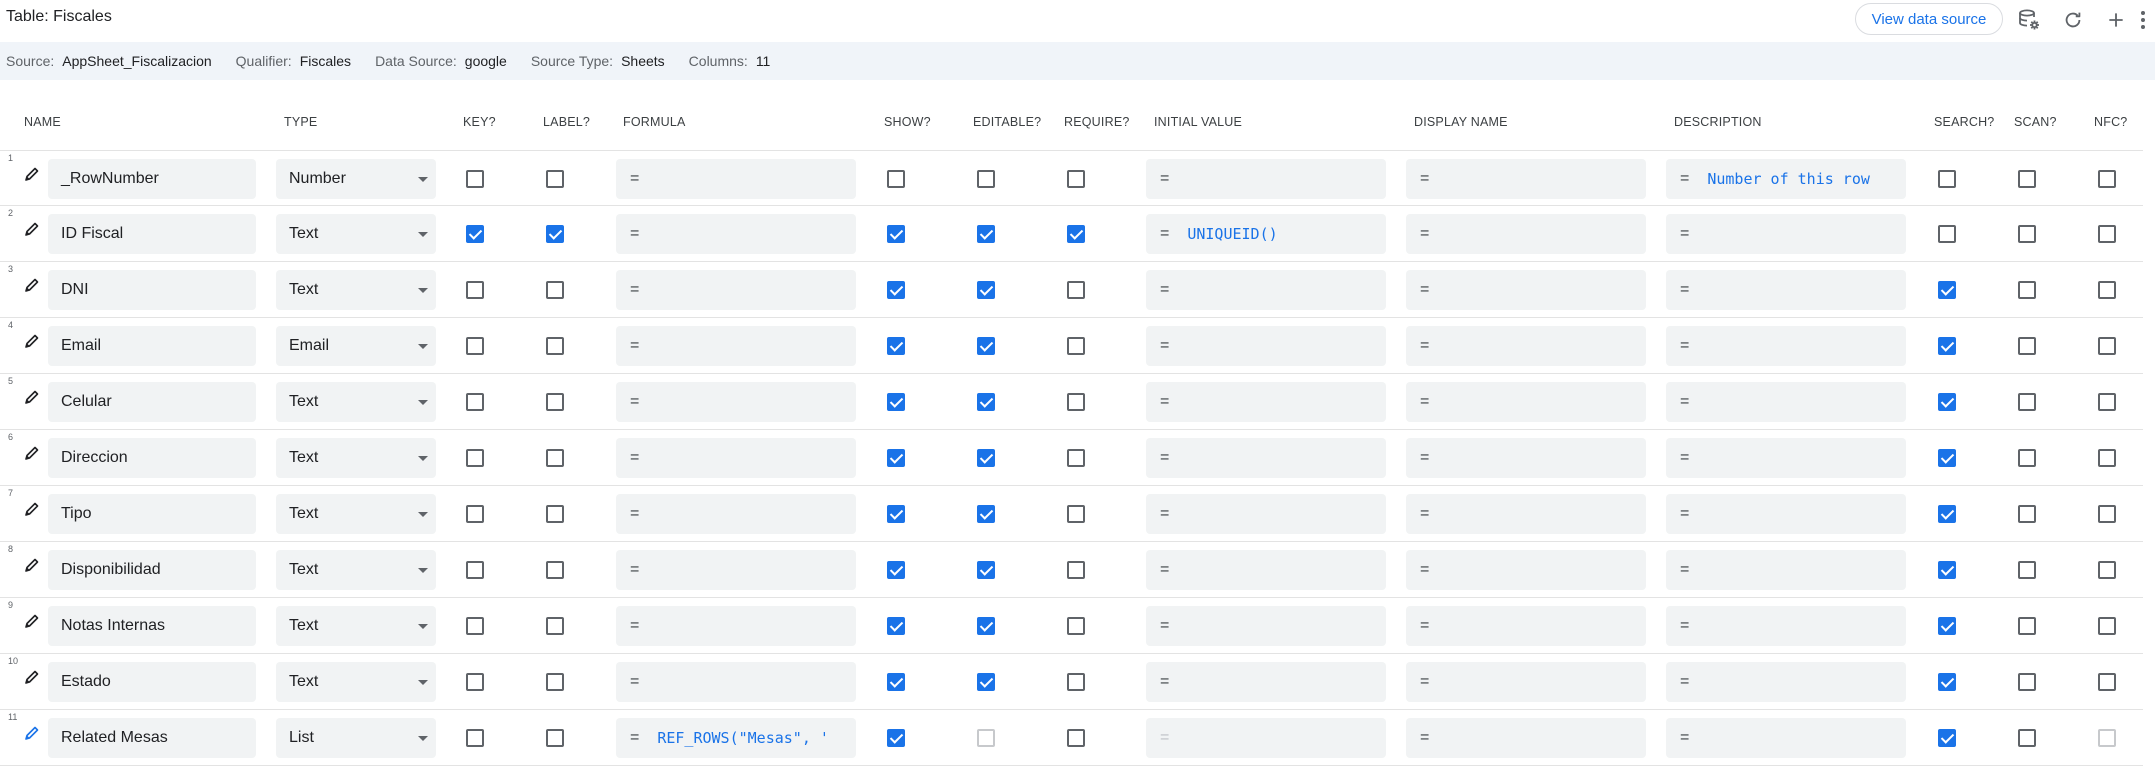 The height and width of the screenshot is (781, 2155). Describe the element at coordinates (152, 570) in the screenshot. I see `column-name-field: Disponibilidad` at that location.